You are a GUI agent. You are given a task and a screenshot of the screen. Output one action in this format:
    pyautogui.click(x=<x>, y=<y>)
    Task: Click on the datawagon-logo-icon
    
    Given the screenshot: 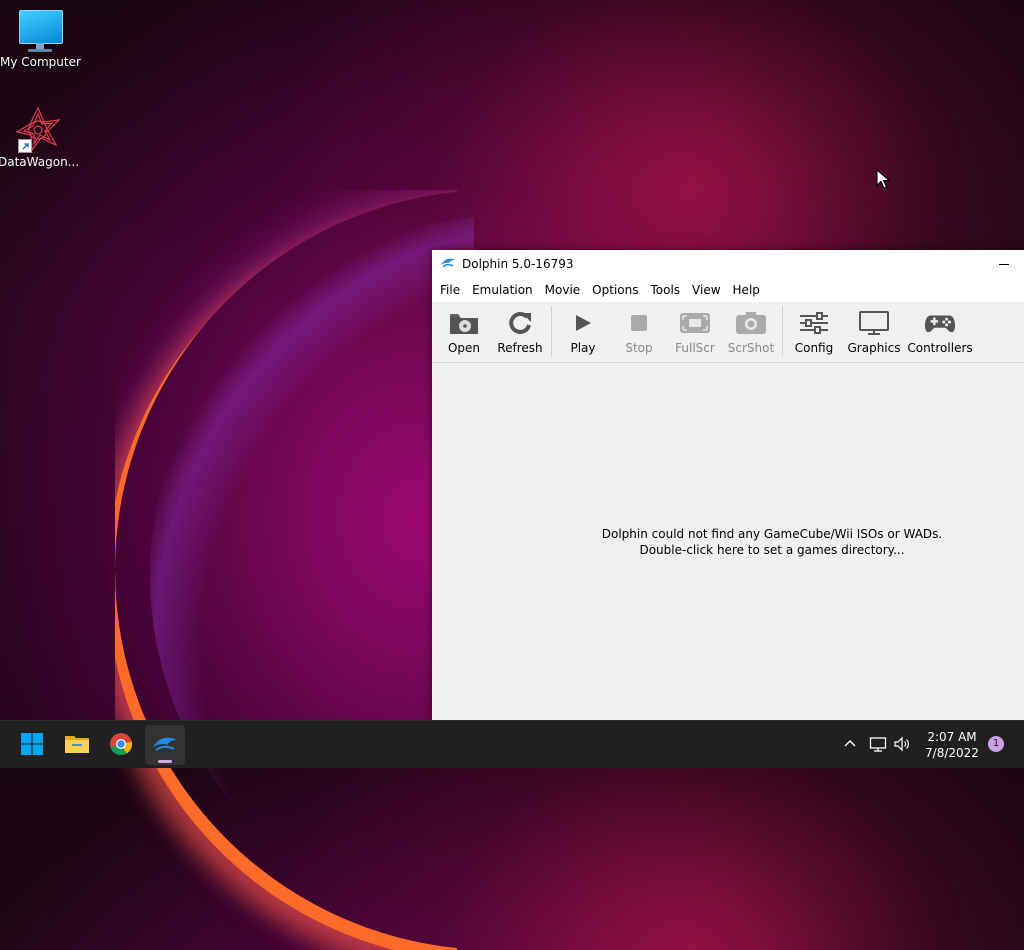 What is the action you would take?
    pyautogui.click(x=38, y=129)
    